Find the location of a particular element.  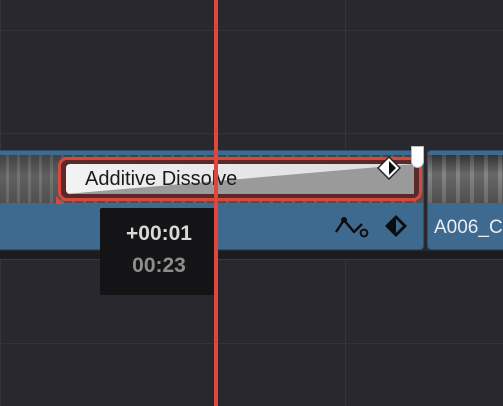

timecode-duration: 00:23 is located at coordinates (159, 265).